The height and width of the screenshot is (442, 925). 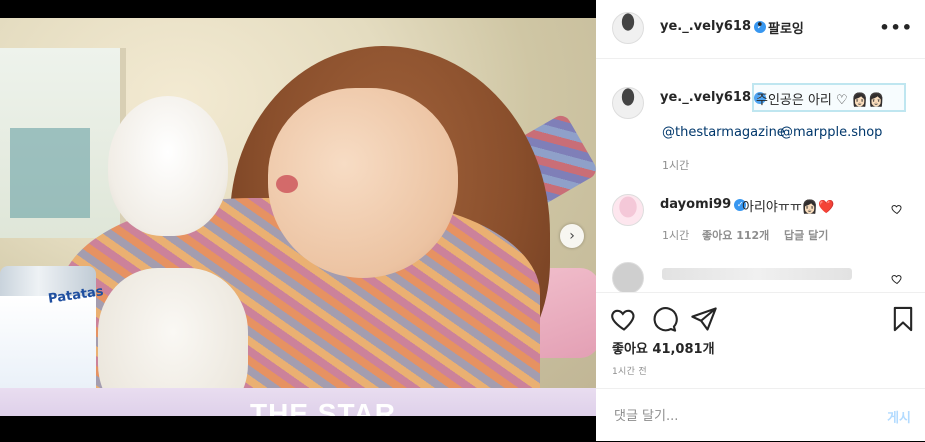 I want to click on post-time: 1시간 전, so click(x=629, y=370).